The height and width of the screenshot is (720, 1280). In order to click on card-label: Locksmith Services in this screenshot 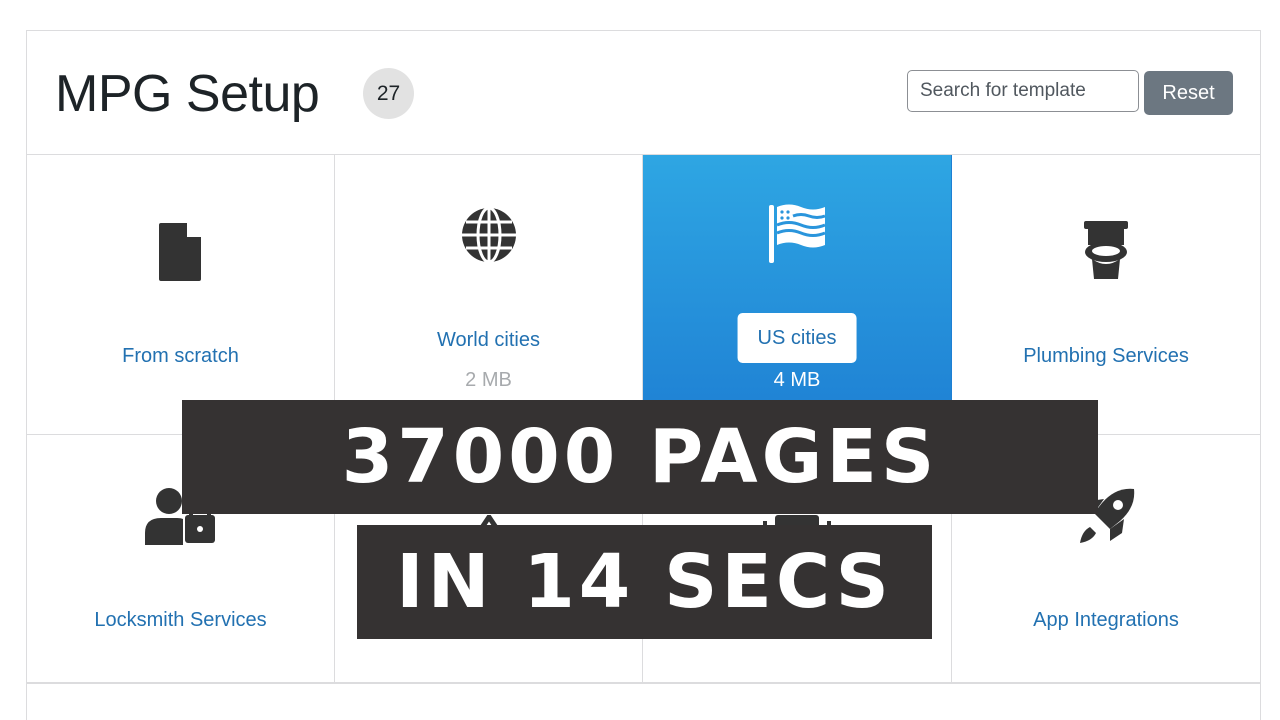, I will do `click(180, 620)`.